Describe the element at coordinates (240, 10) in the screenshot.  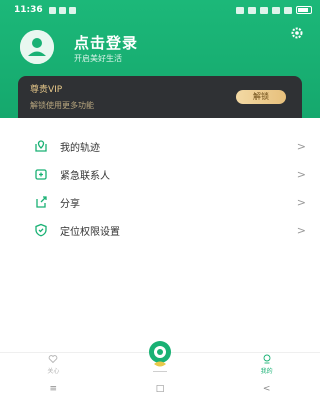
I see `location-status-icon` at that location.